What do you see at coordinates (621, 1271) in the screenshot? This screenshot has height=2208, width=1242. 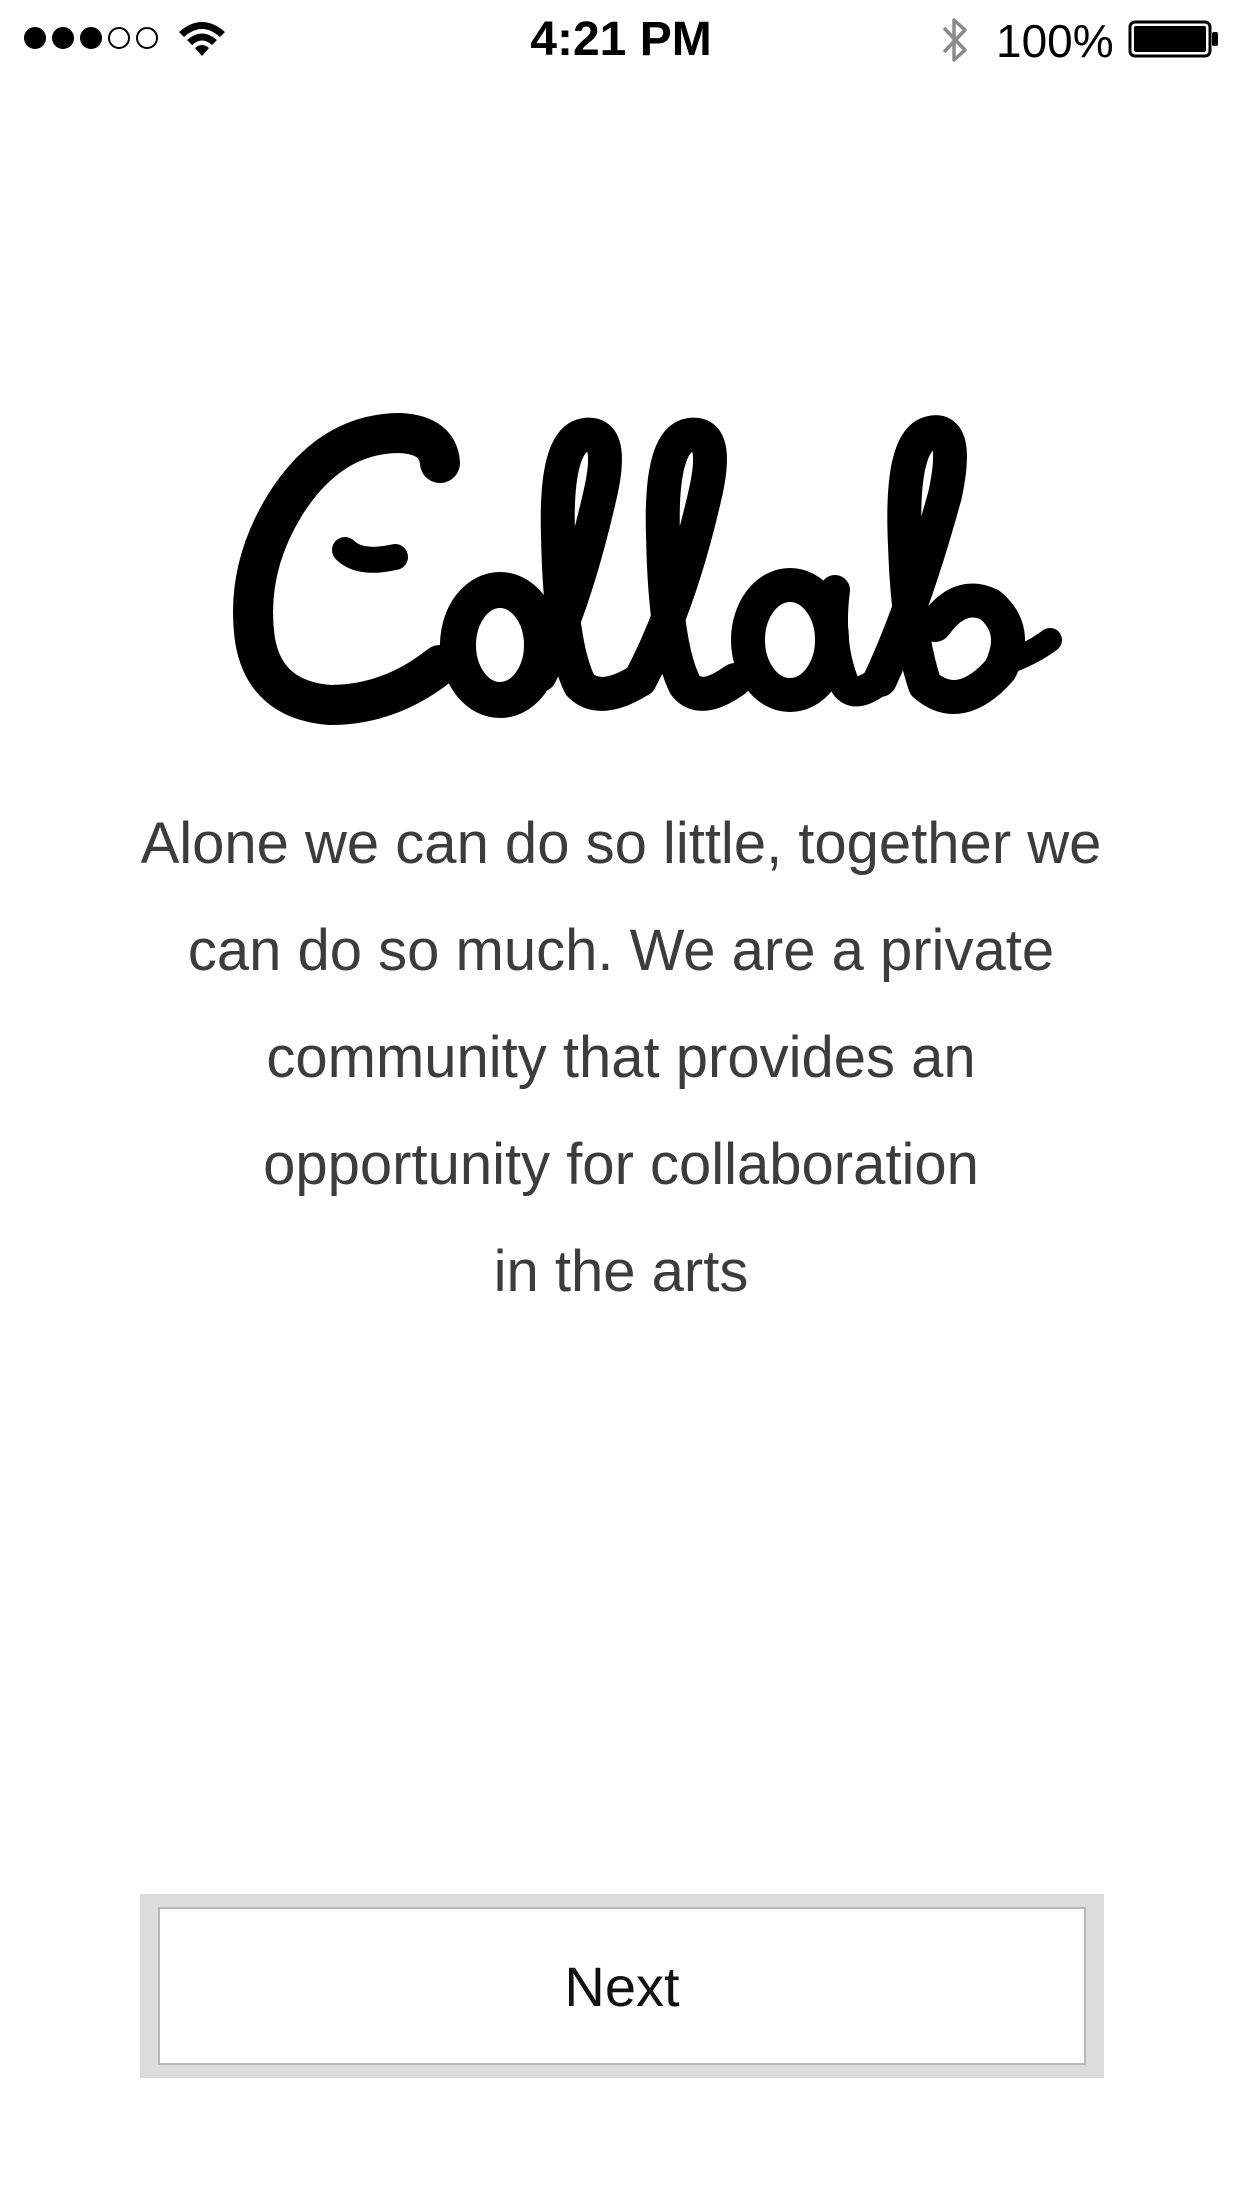 I see `tagline-line: in the arts` at bounding box center [621, 1271].